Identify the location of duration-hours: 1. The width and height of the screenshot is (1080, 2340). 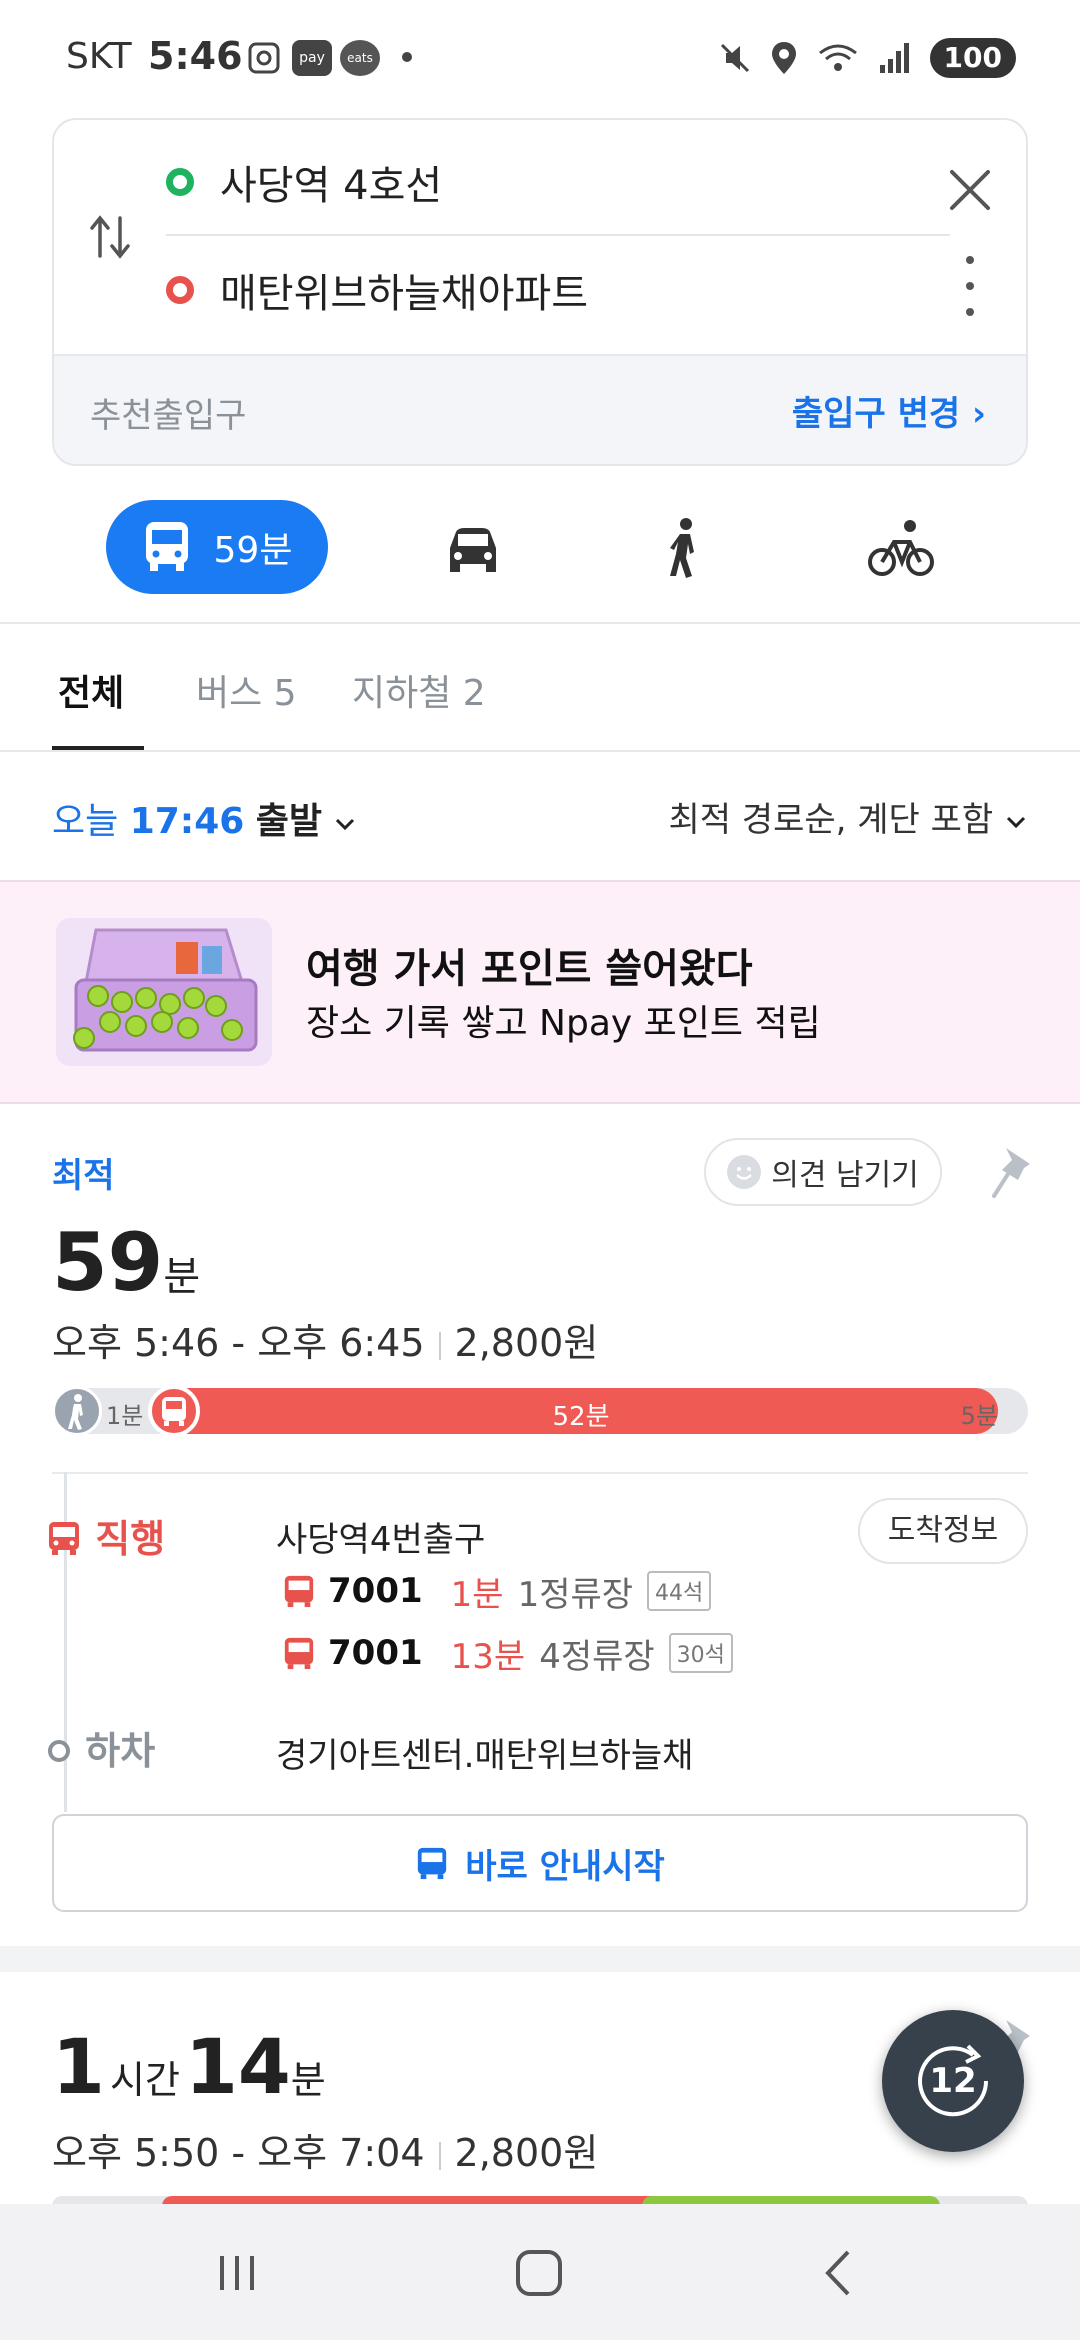
(78, 2066).